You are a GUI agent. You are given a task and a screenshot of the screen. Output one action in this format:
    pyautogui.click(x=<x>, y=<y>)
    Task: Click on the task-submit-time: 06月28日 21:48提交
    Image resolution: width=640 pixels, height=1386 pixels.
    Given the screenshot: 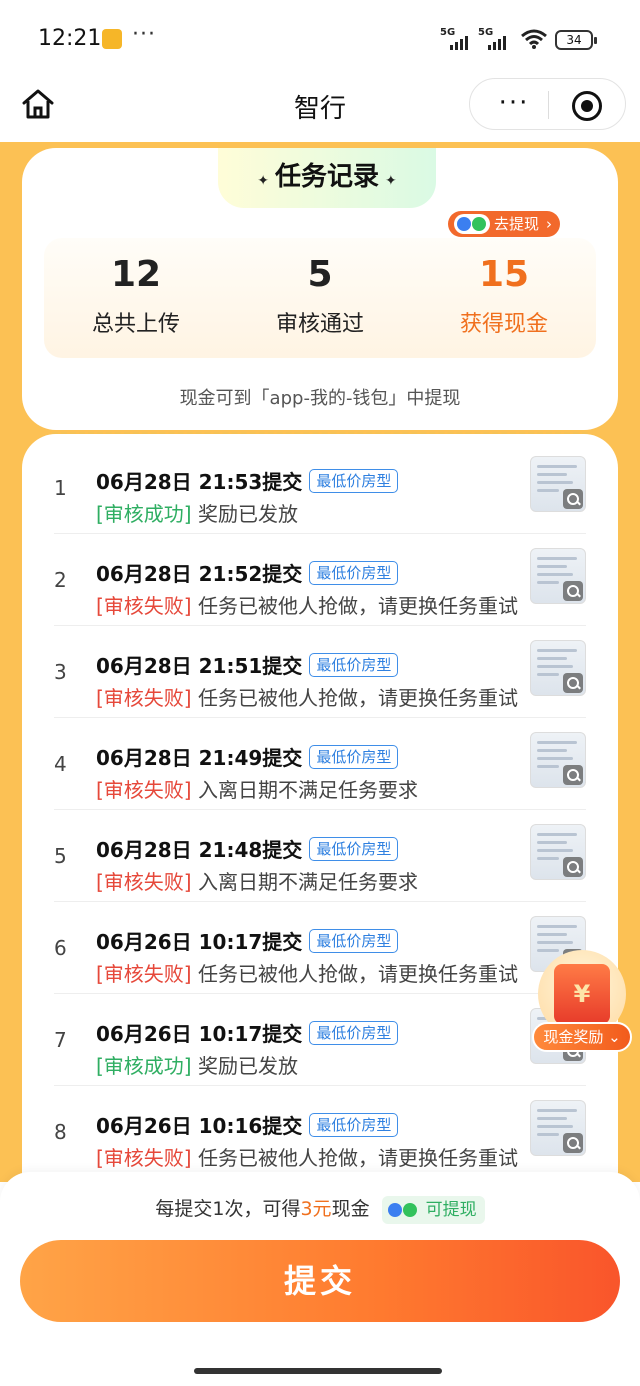 What is the action you would take?
    pyautogui.click(x=199, y=850)
    